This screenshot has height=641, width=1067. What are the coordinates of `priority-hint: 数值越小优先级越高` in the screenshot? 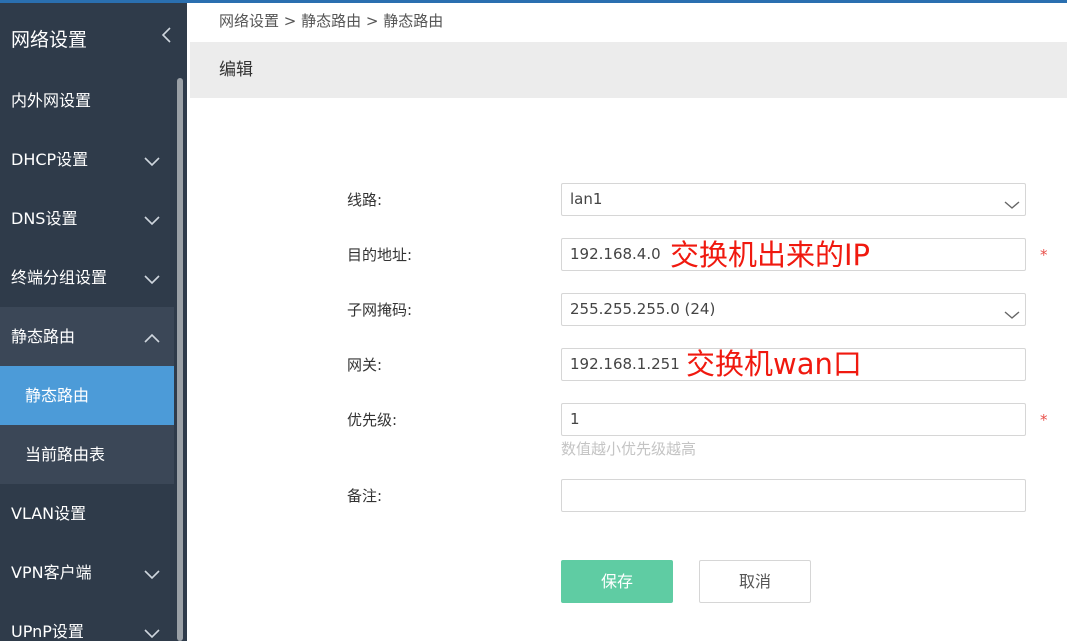 It's located at (629, 449).